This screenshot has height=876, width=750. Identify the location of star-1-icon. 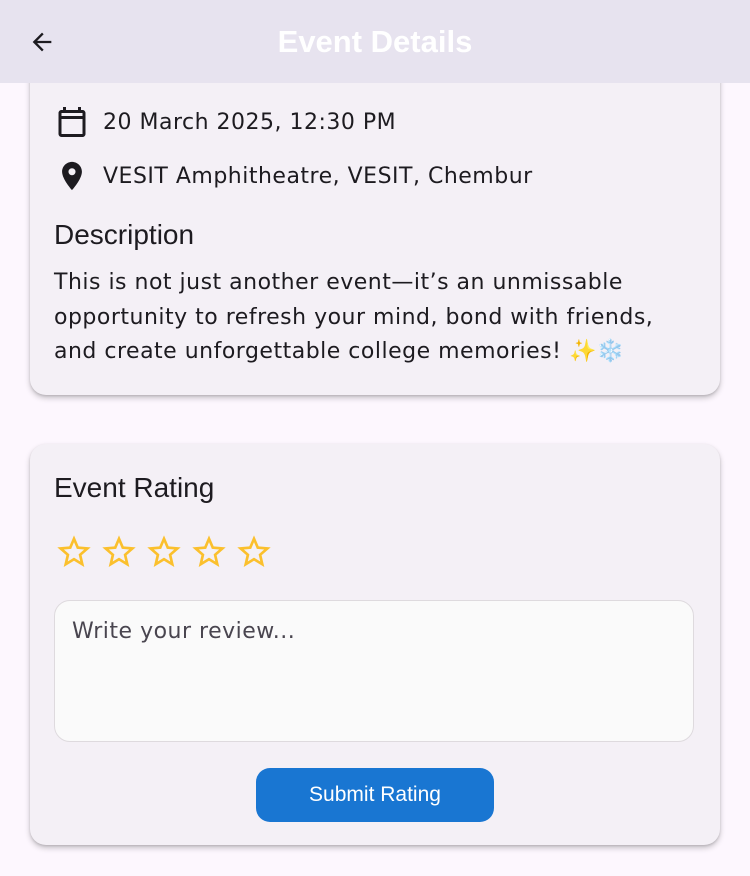
(74, 552).